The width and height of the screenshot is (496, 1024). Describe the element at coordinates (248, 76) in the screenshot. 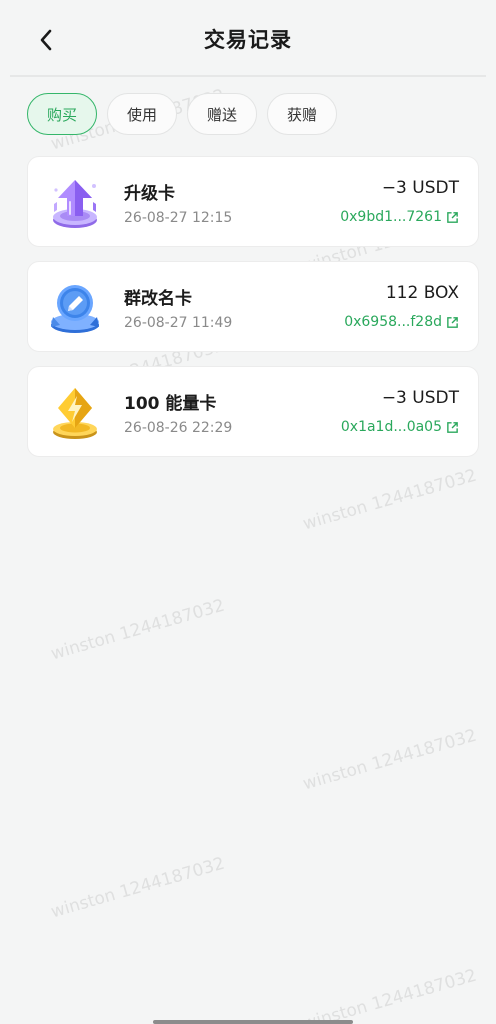

I see `header-divider` at that location.